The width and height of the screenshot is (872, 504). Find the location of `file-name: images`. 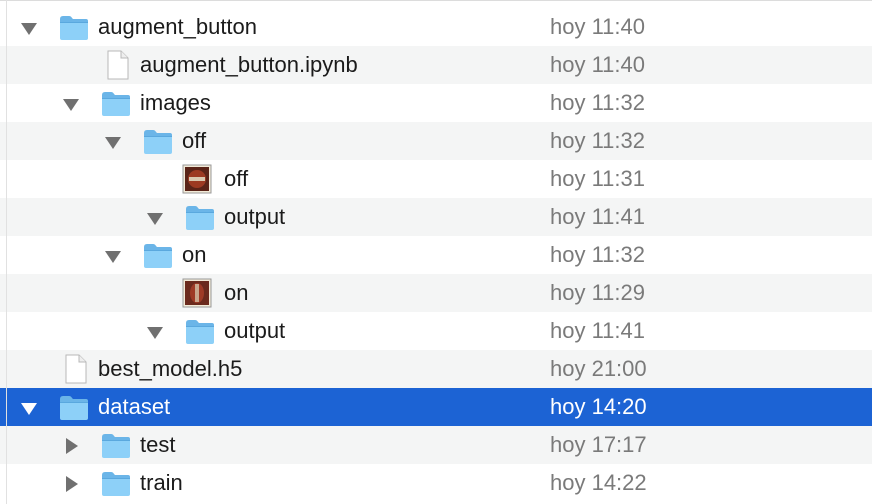

file-name: images is located at coordinates (175, 102).